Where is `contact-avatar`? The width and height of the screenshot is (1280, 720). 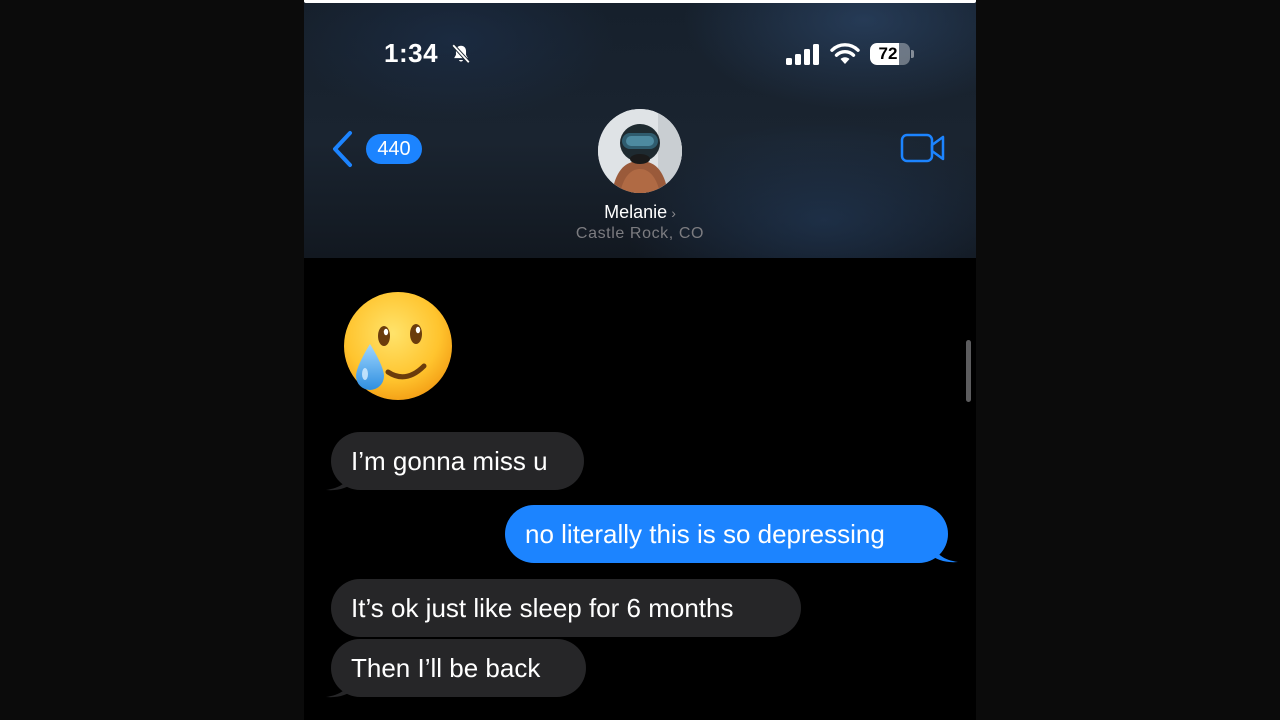
contact-avatar is located at coordinates (640, 151).